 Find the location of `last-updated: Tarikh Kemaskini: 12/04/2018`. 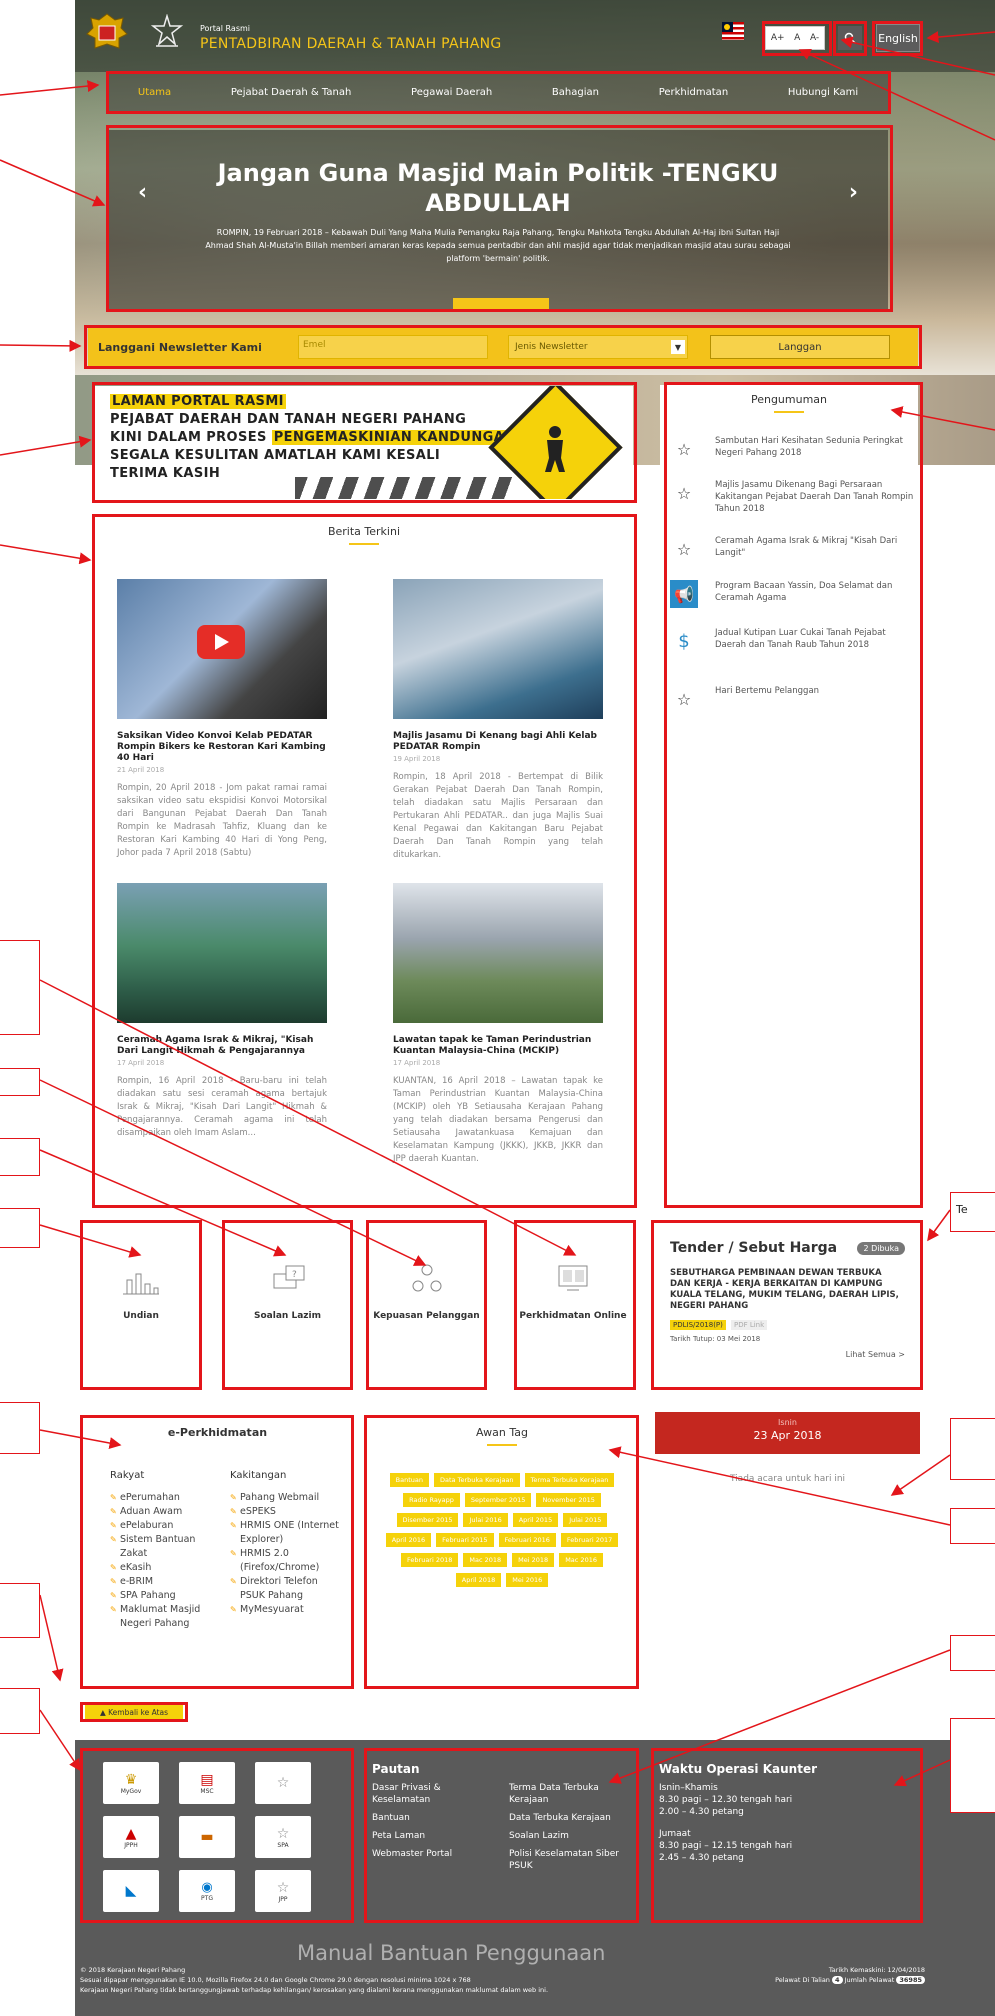

last-updated: Tarikh Kemaskini: 12/04/2018 is located at coordinates (876, 1970).